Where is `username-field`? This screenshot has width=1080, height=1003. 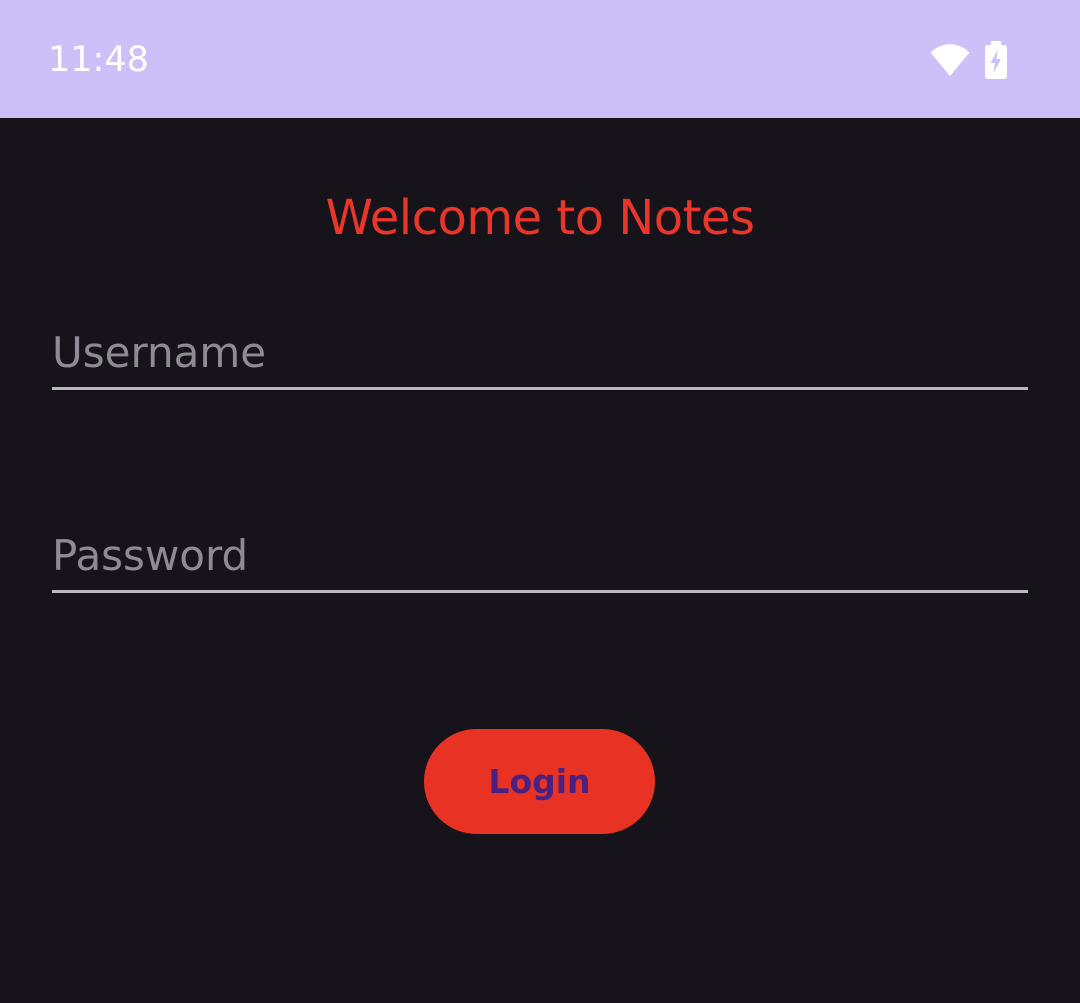
username-field is located at coordinates (540, 355).